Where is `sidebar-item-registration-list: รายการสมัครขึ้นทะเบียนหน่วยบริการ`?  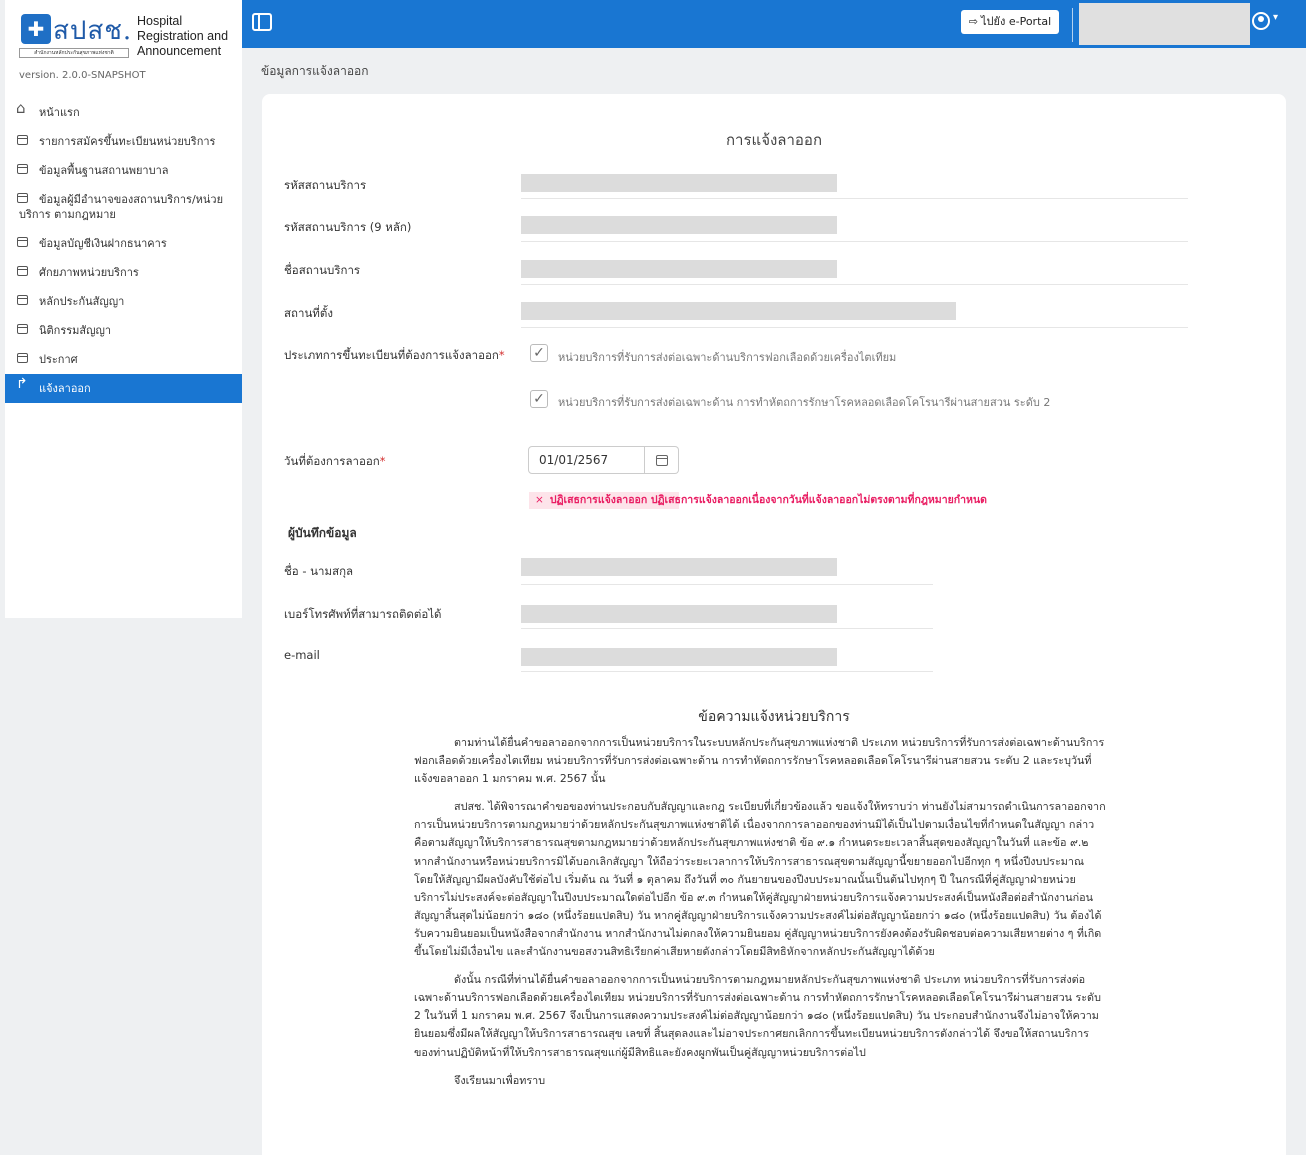 sidebar-item-registration-list: รายการสมัครขึ้นทะเบียนหน่วยบริการ is located at coordinates (123, 141).